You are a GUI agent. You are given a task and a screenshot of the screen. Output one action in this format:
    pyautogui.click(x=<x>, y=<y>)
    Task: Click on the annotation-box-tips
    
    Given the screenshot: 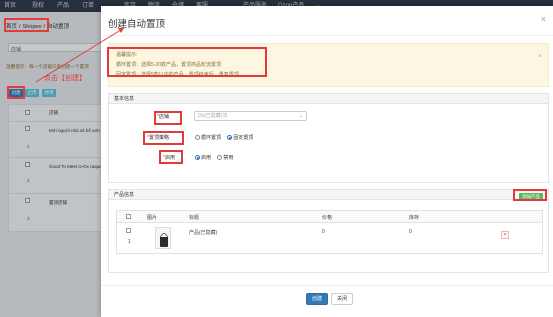 What is the action you would take?
    pyautogui.click(x=187, y=62)
    